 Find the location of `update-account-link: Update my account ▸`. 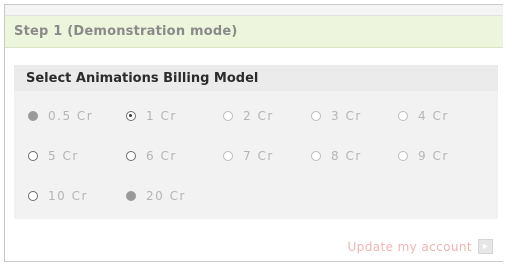

update-account-link: Update my account ▸ is located at coordinates (420, 246).